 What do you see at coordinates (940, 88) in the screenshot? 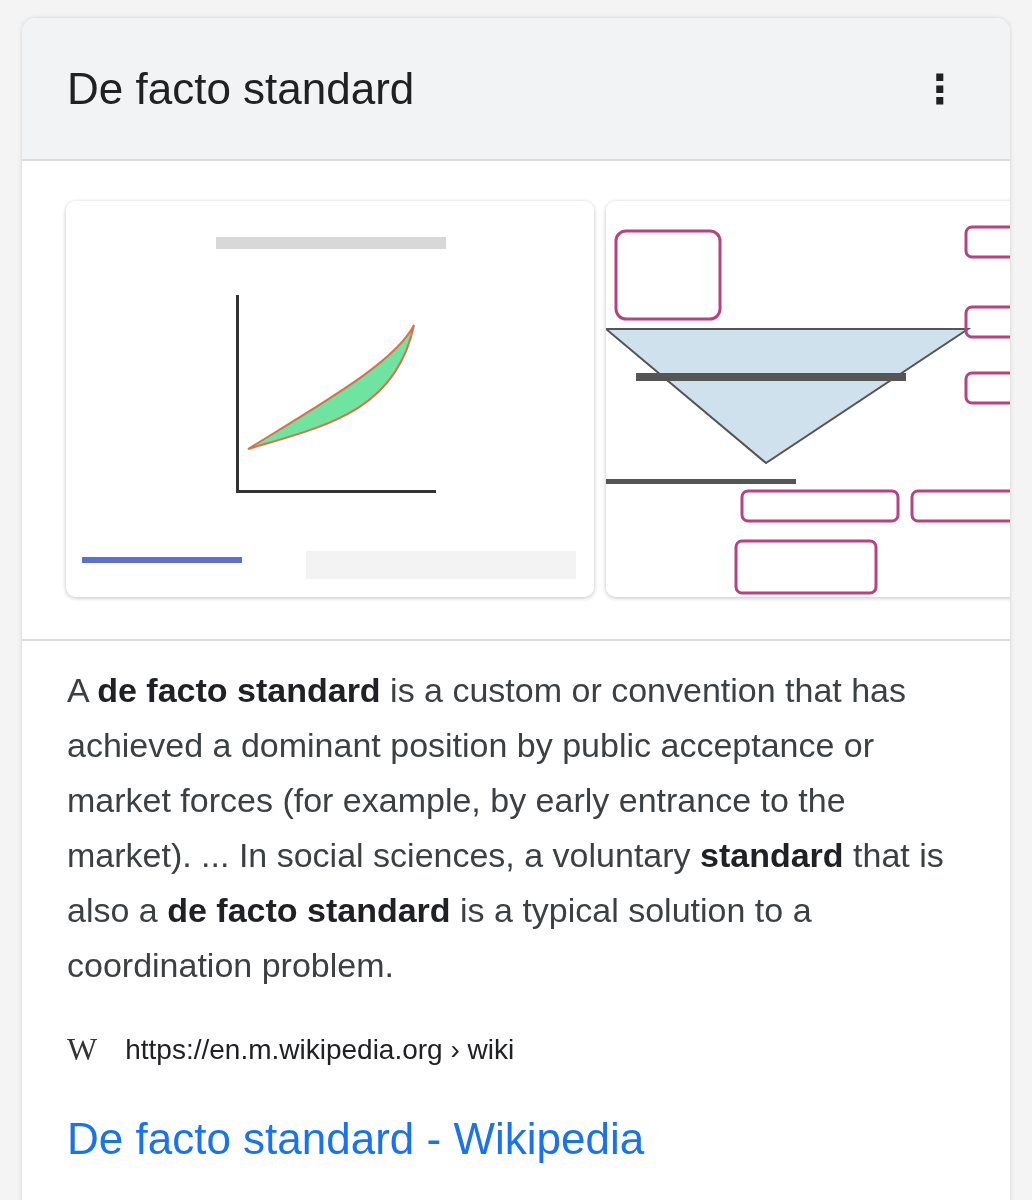
I see `more-options-button: ⋮` at bounding box center [940, 88].